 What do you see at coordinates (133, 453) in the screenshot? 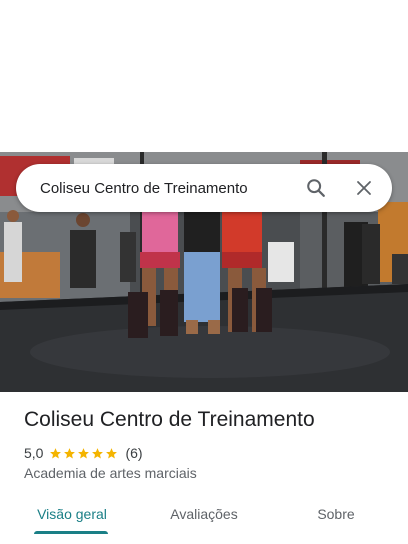
I see `review-count: (6)` at bounding box center [133, 453].